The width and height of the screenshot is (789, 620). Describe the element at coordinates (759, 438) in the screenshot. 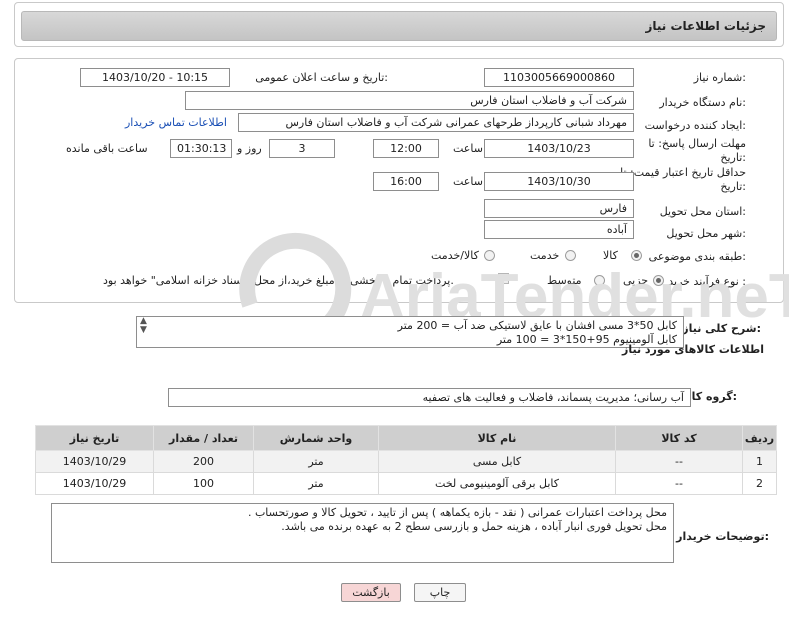

I see `col-row-header: ردیف` at that location.